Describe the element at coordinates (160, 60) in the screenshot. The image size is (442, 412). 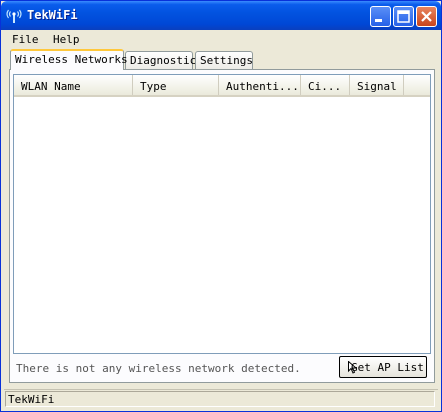
I see `tab-diagnostic: Diagnostic` at that location.